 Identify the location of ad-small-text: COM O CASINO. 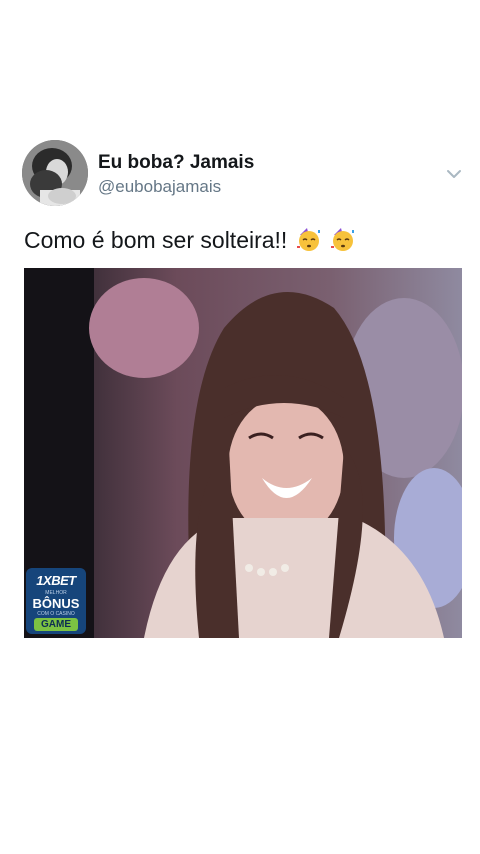
(56, 614).